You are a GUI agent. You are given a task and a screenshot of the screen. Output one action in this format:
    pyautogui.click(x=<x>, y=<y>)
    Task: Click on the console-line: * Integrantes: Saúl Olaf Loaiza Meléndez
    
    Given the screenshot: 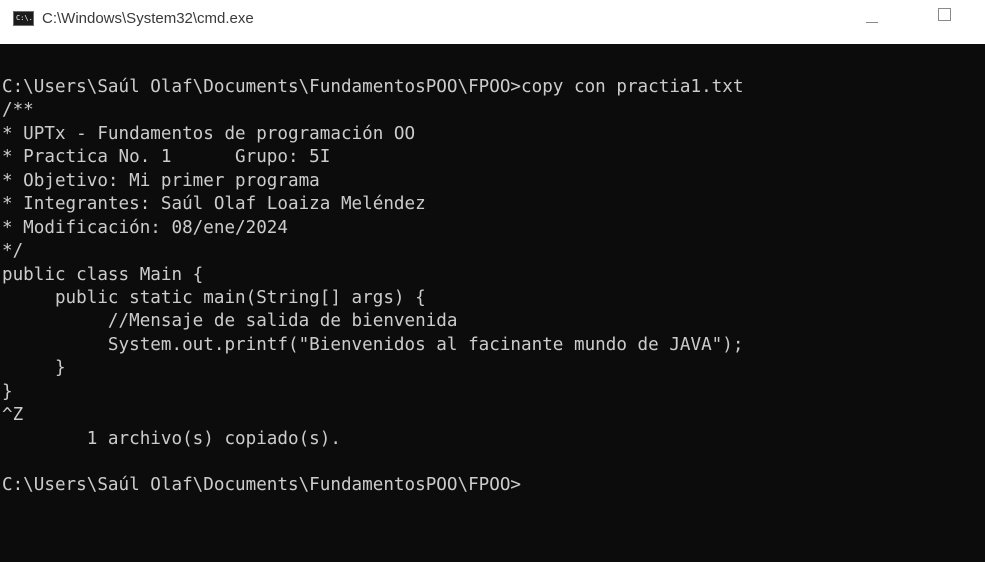 What is the action you would take?
    pyautogui.click(x=214, y=204)
    